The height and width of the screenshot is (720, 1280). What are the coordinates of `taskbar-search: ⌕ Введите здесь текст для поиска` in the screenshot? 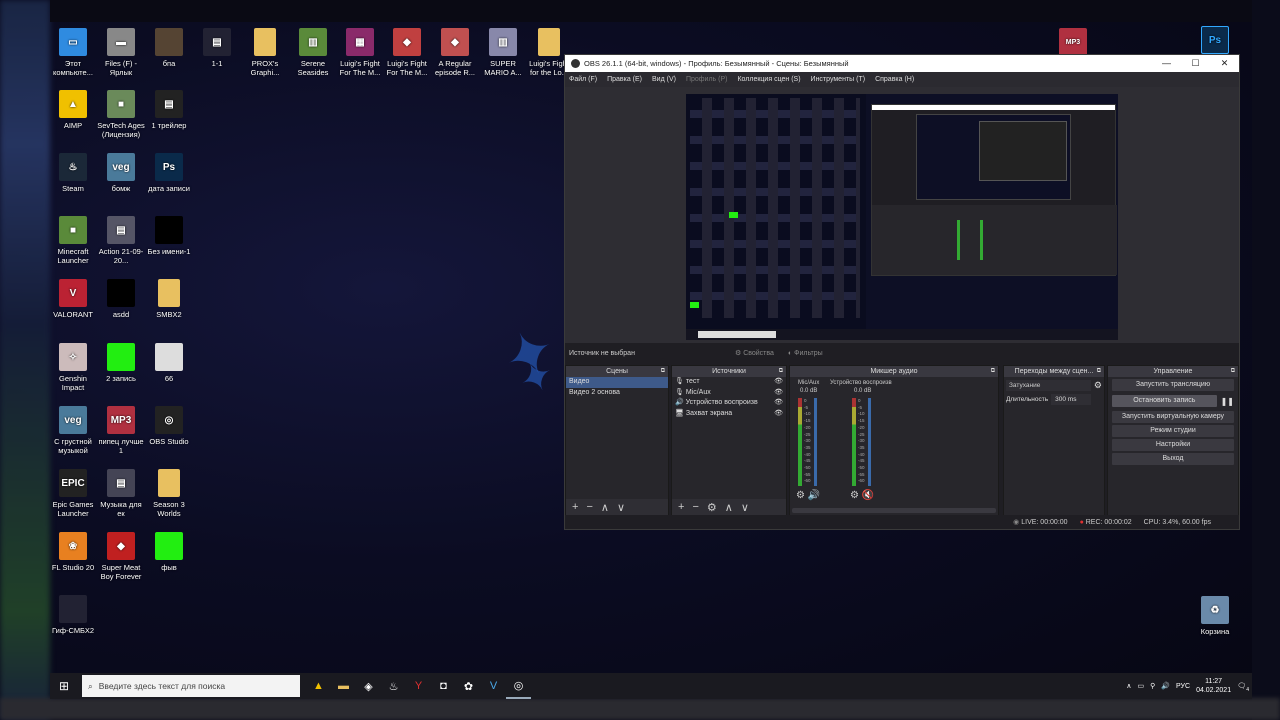 It's located at (191, 686).